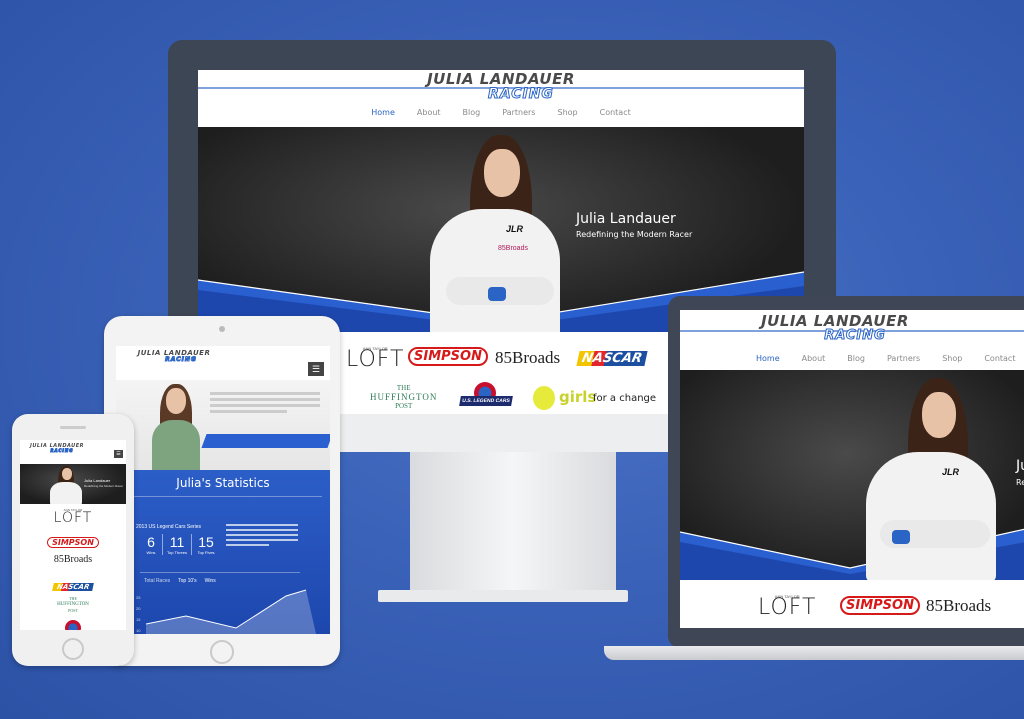  I want to click on stat-top-fives-value: 15, so click(206, 542).